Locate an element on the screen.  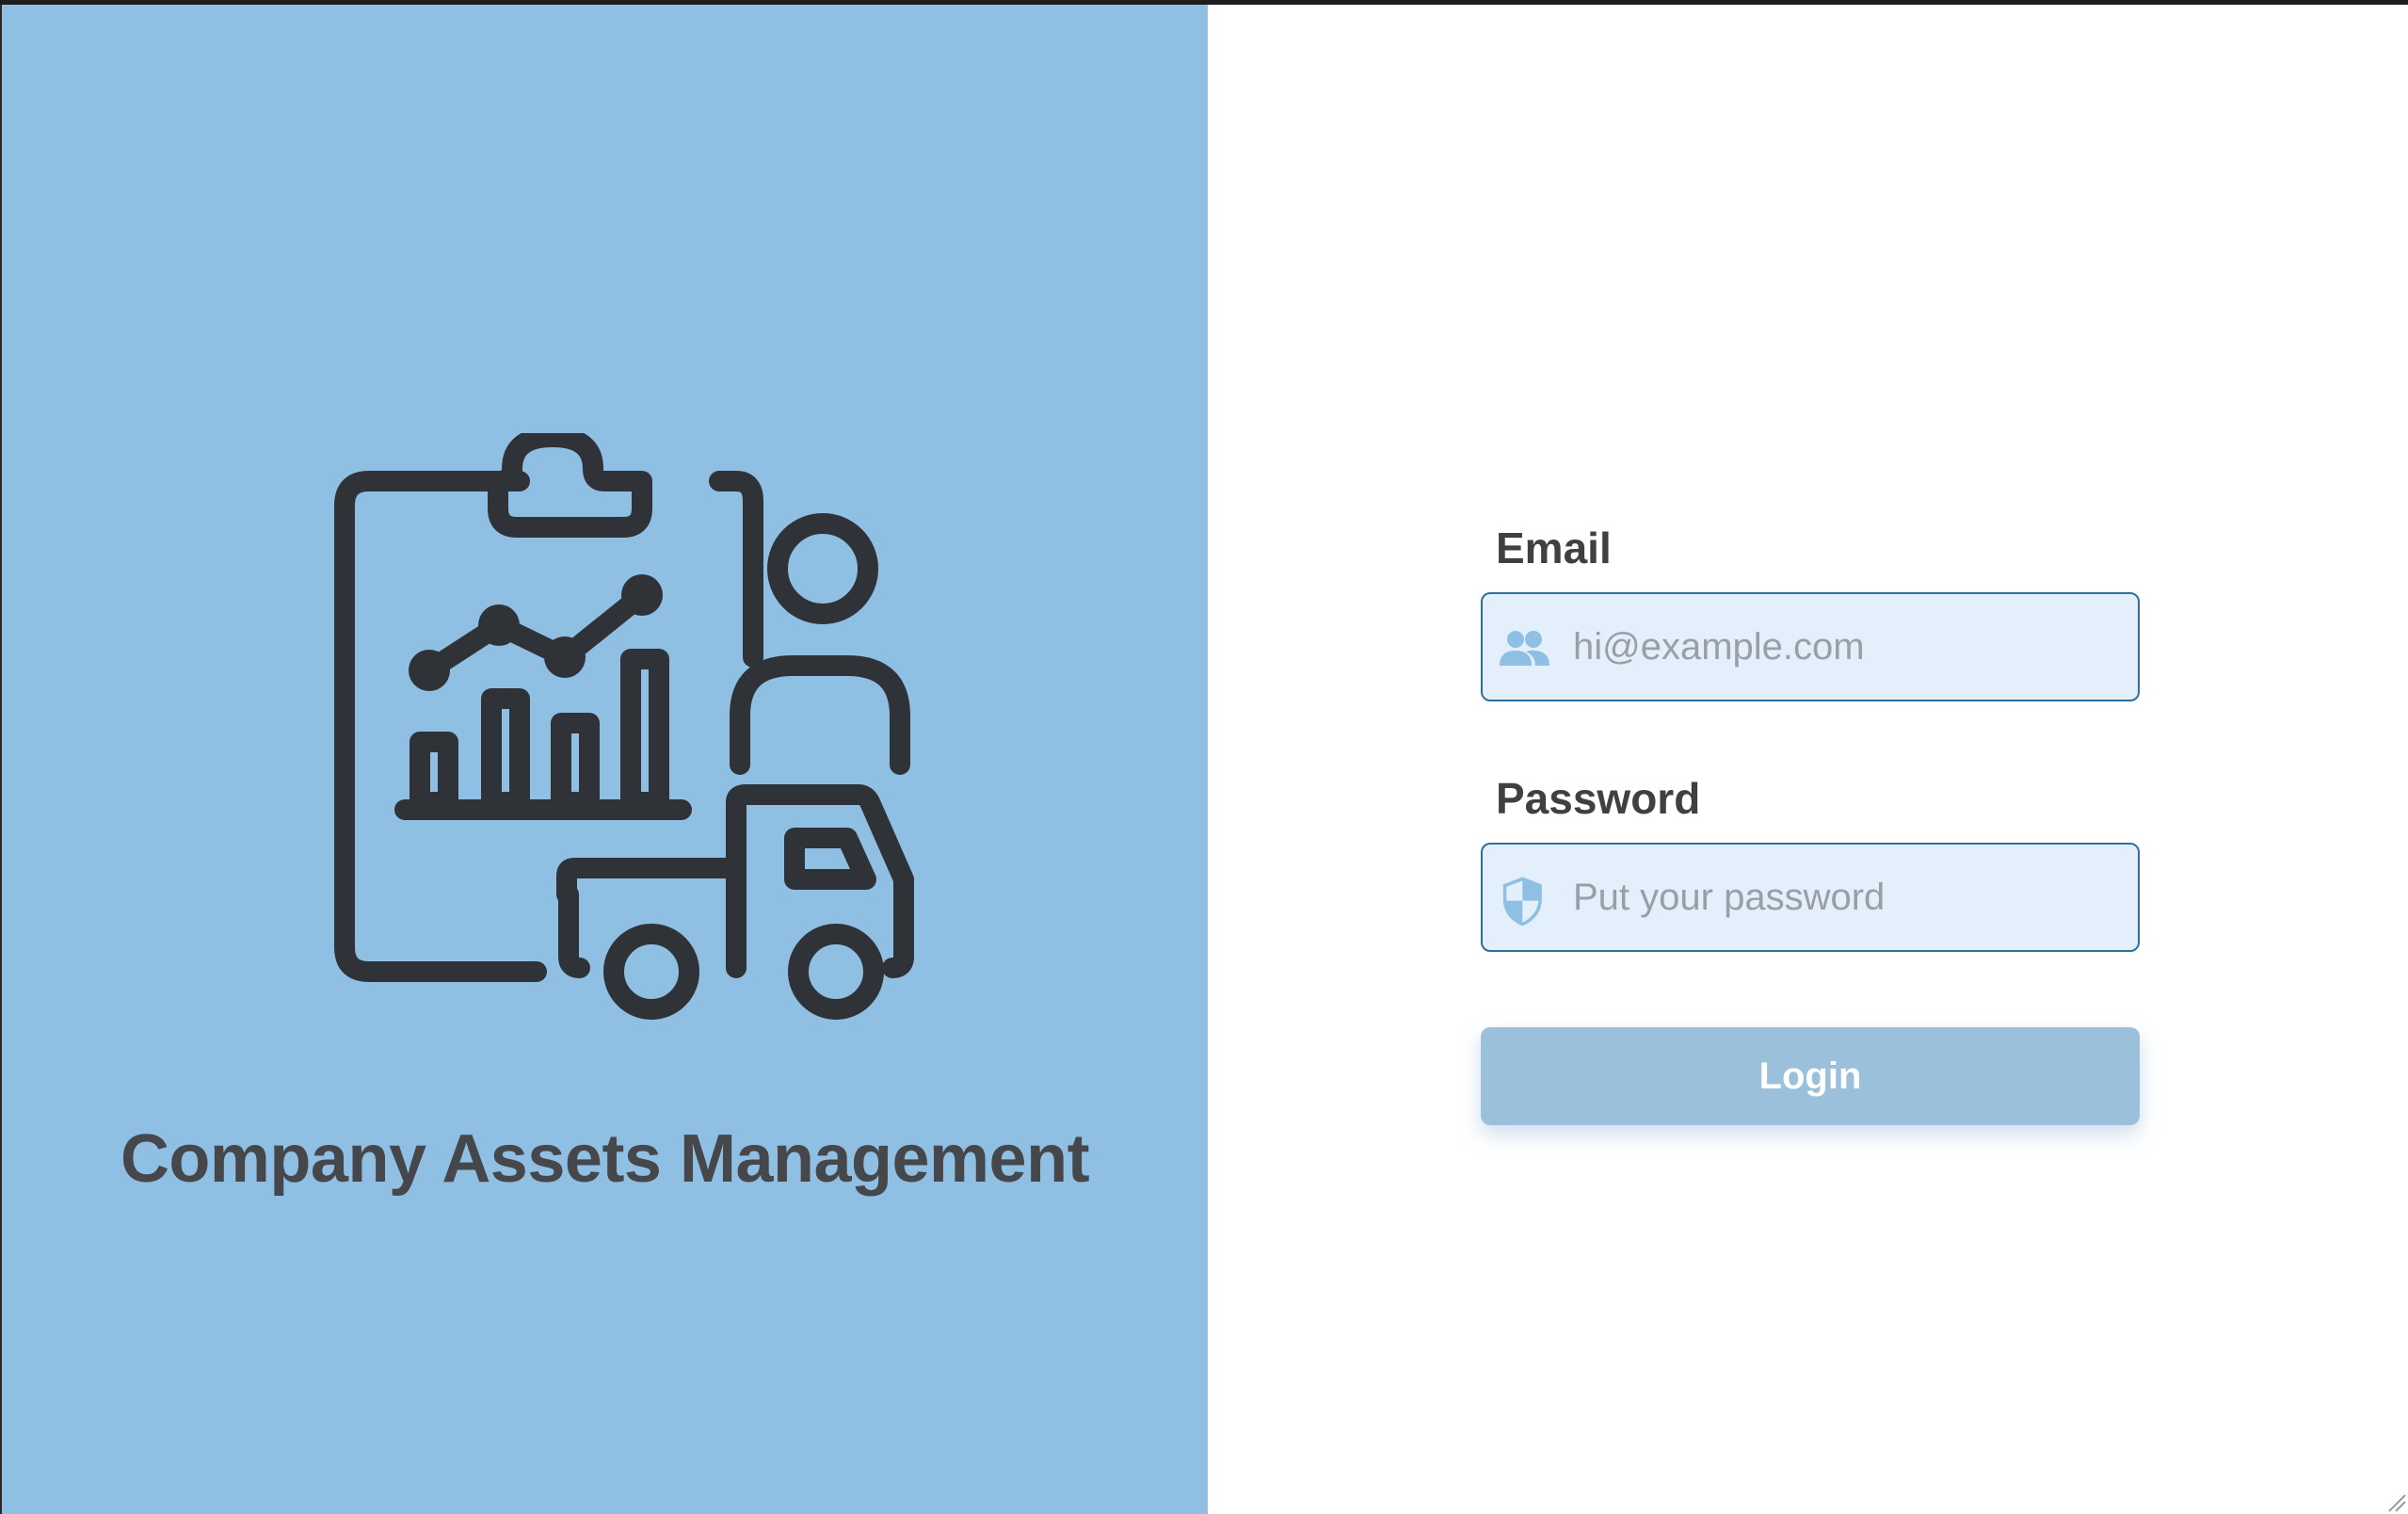
email-label: Email is located at coordinates (1554, 547).